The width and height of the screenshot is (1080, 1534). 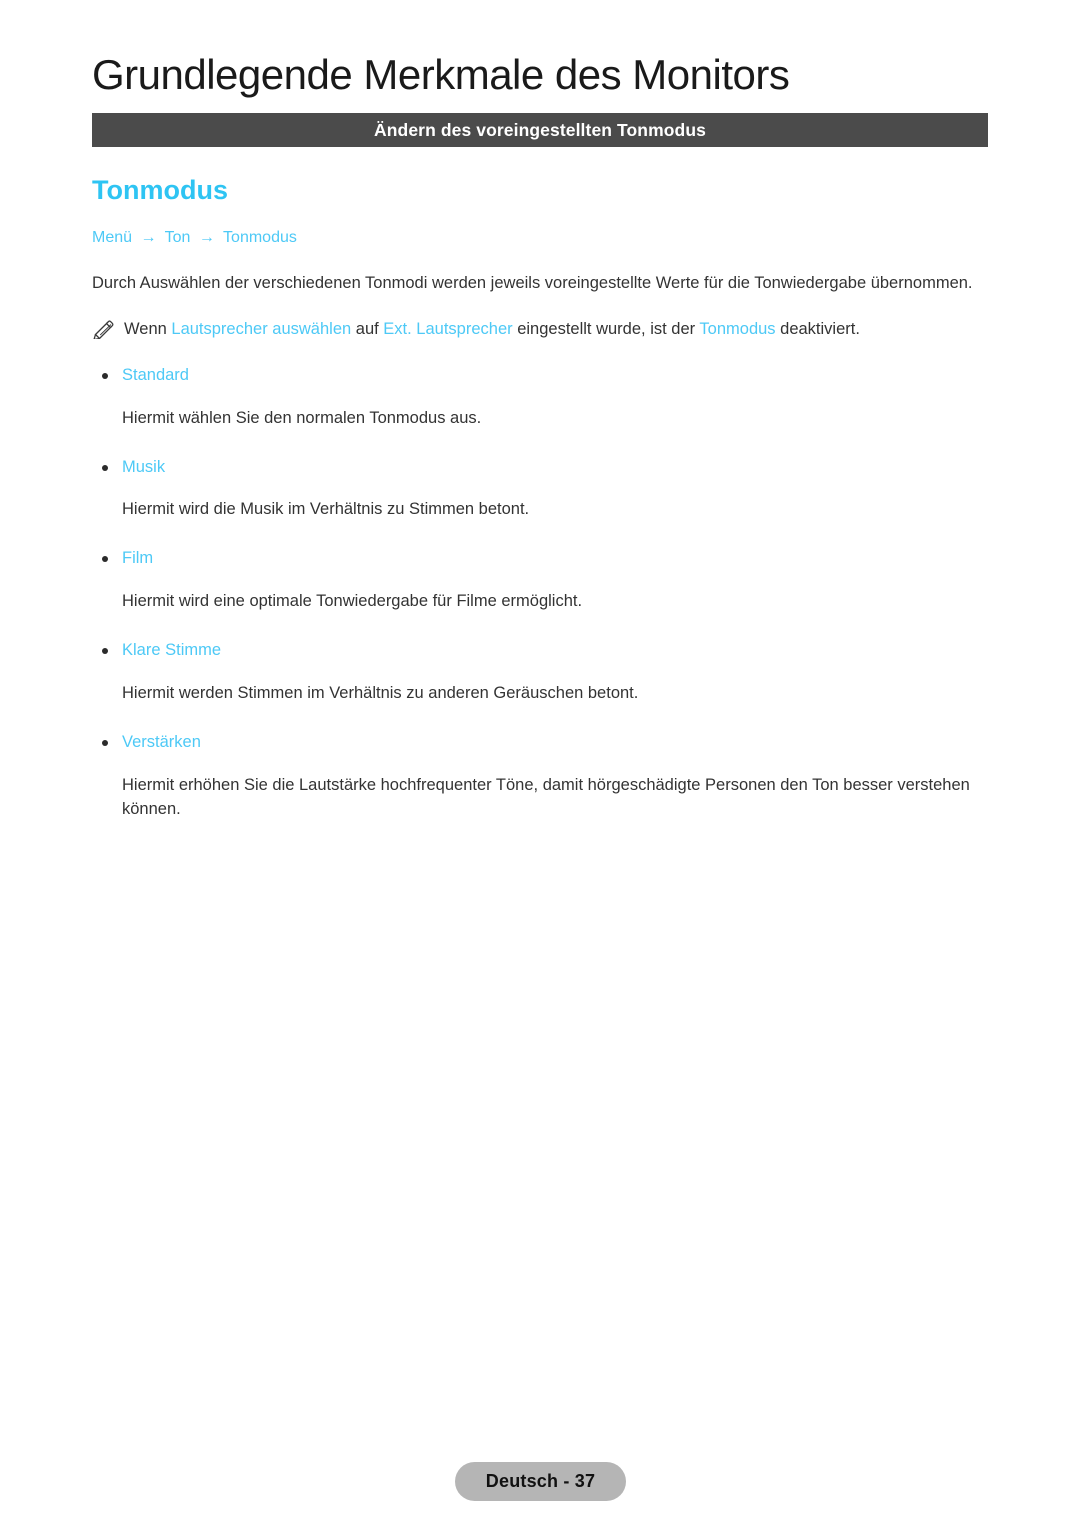 I want to click on page-number-badge: Deutsch - 37, so click(x=540, y=1481).